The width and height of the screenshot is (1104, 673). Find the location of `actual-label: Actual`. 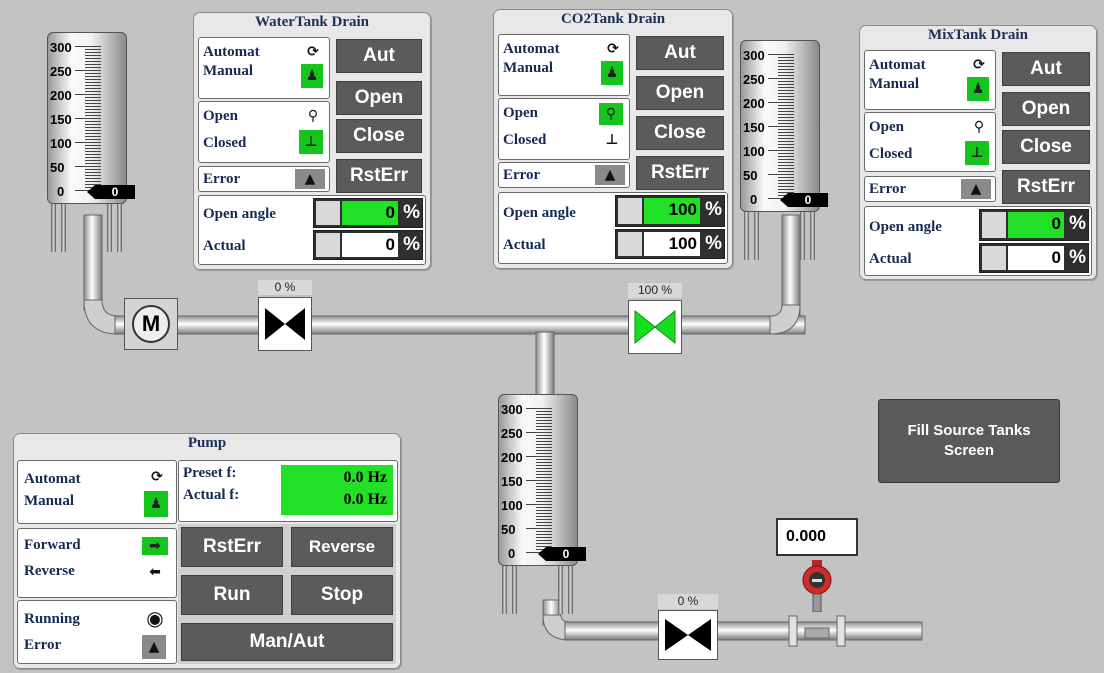

actual-label: Actual is located at coordinates (890, 259).